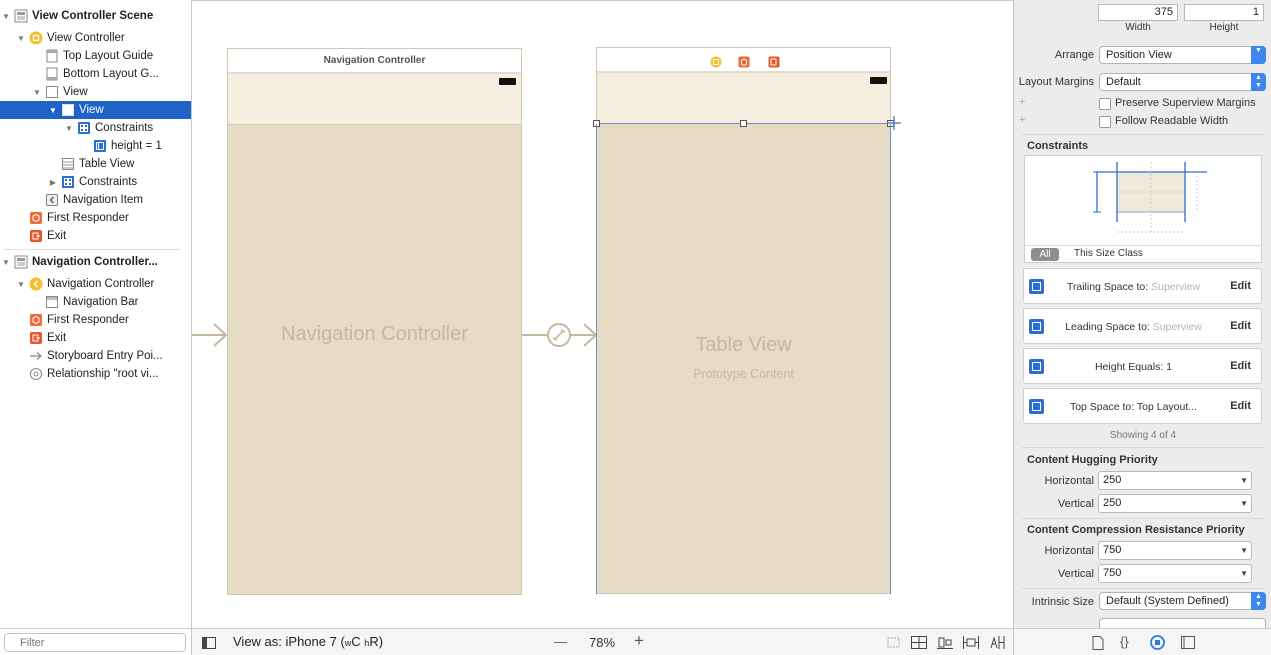 The image size is (1271, 655). What do you see at coordinates (1175, 503) in the screenshot?
I see `hugging-vertical-combo: 250 ▼` at bounding box center [1175, 503].